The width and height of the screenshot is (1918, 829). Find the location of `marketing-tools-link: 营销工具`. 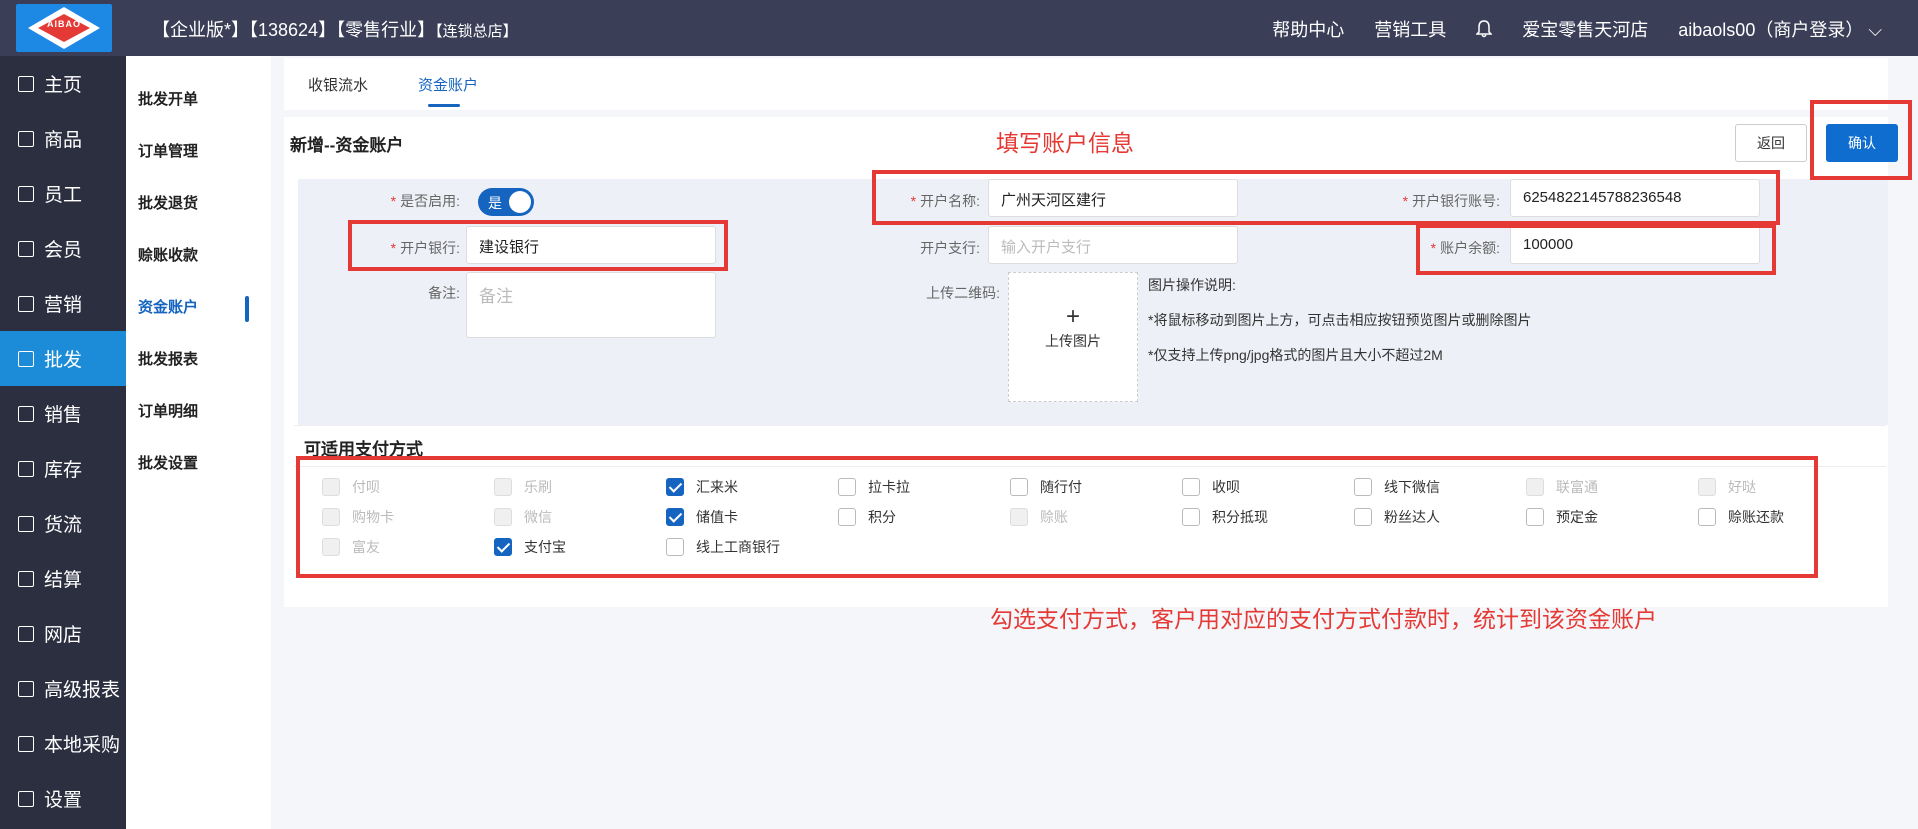

marketing-tools-link: 营销工具 is located at coordinates (1410, 29).